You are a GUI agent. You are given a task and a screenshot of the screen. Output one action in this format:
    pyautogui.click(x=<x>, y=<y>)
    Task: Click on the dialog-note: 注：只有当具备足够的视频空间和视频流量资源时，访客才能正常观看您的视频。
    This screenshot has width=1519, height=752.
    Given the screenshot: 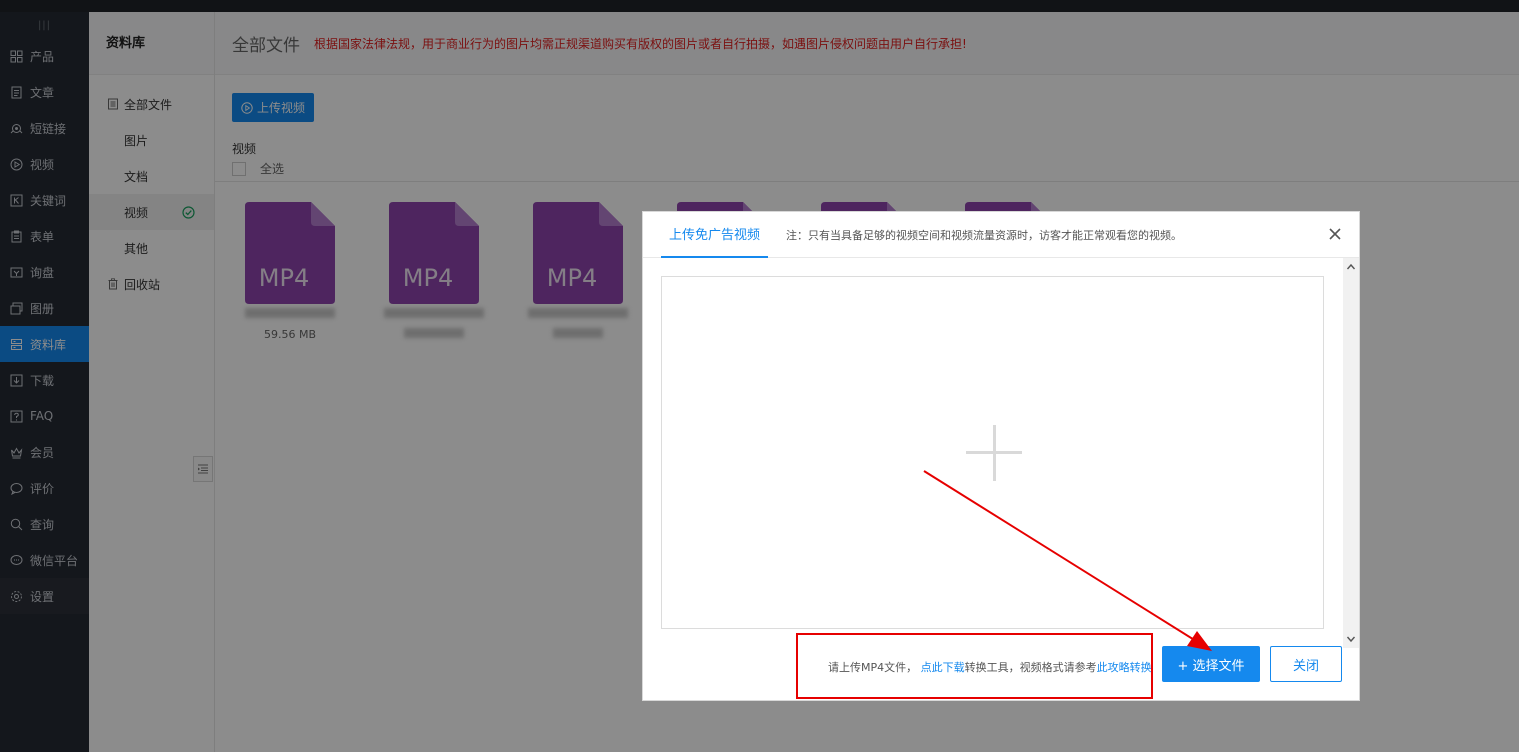 What is the action you would take?
    pyautogui.click(x=984, y=235)
    